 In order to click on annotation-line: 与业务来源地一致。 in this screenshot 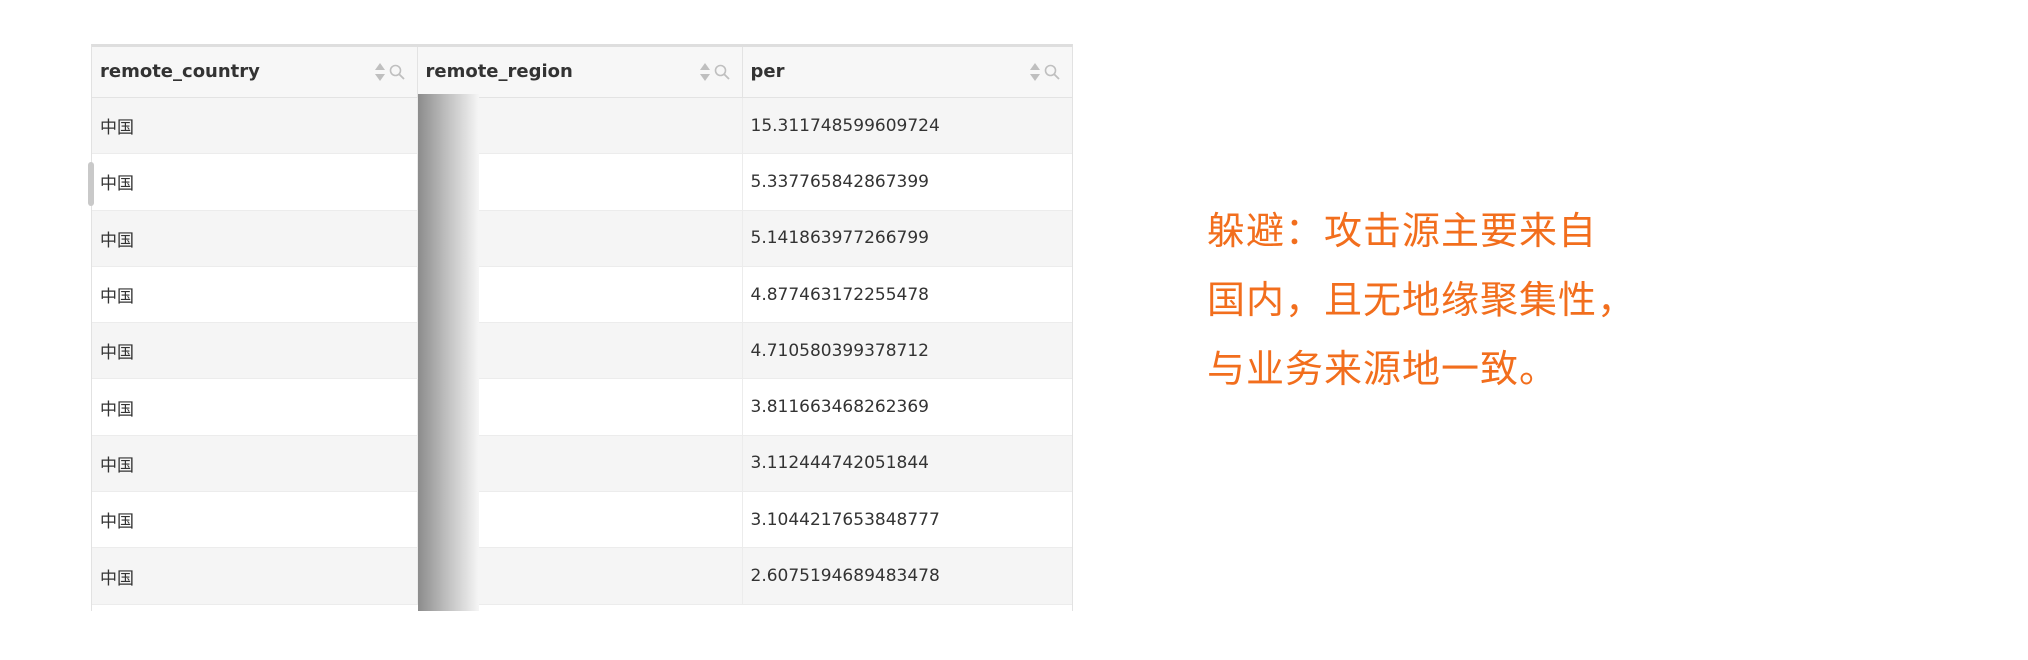, I will do `click(1383, 369)`.